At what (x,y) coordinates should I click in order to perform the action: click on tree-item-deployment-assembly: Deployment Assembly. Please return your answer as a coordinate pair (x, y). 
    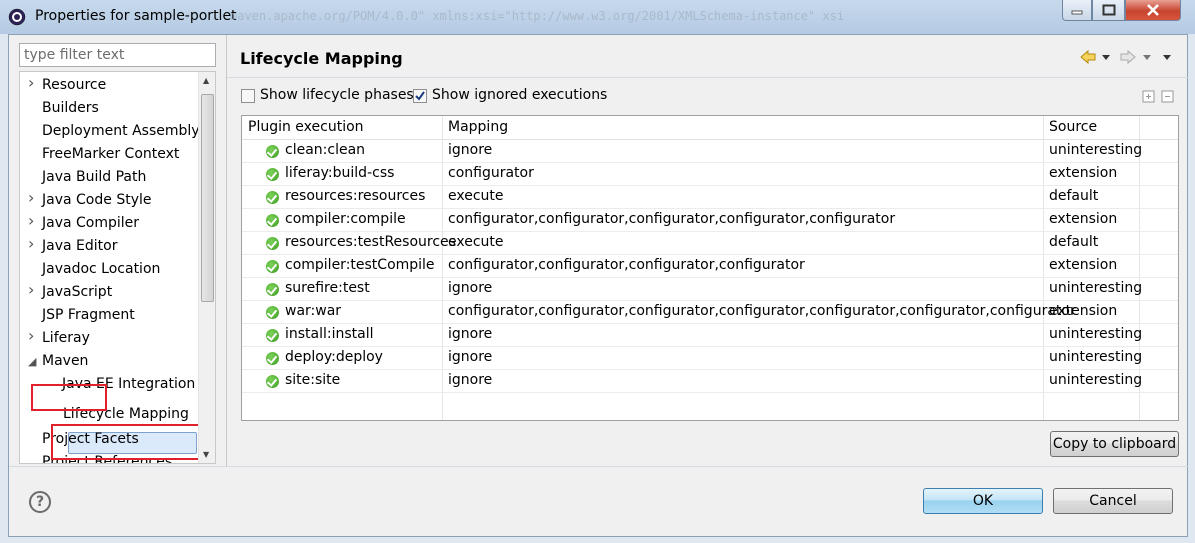
    Looking at the image, I should click on (121, 131).